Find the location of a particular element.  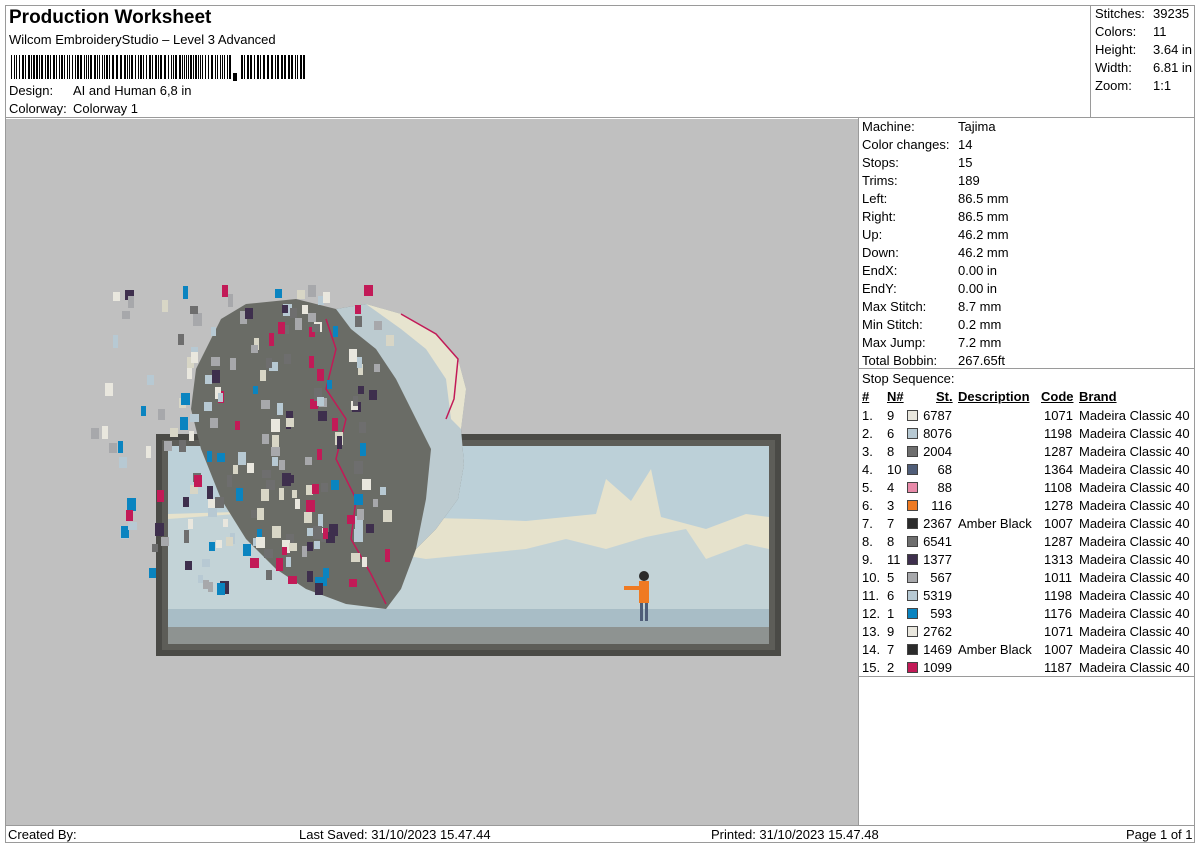

stat-label: Height: is located at coordinates (1116, 49).